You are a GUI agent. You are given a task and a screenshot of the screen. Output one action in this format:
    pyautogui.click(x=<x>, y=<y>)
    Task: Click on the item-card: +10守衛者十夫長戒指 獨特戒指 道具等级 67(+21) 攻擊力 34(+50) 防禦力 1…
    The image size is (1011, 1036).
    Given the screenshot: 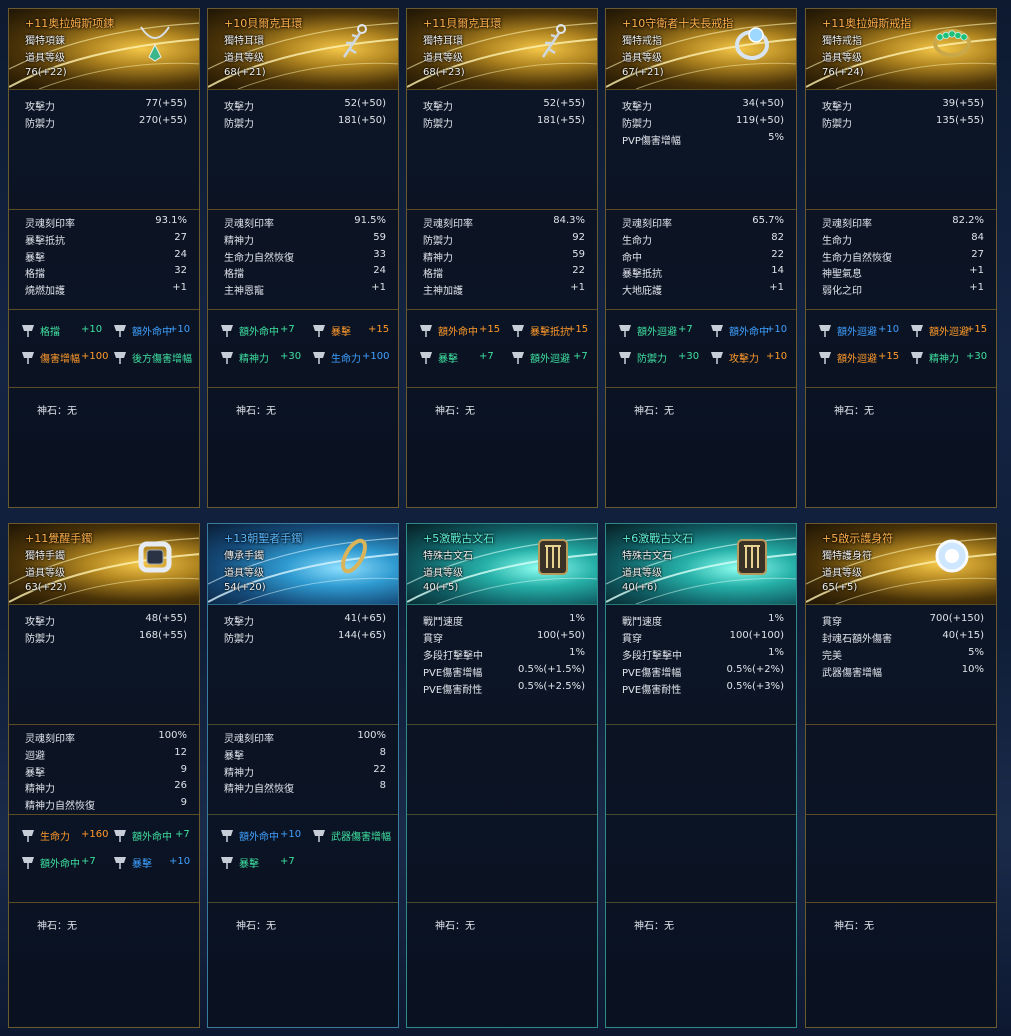 What is the action you would take?
    pyautogui.click(x=701, y=258)
    